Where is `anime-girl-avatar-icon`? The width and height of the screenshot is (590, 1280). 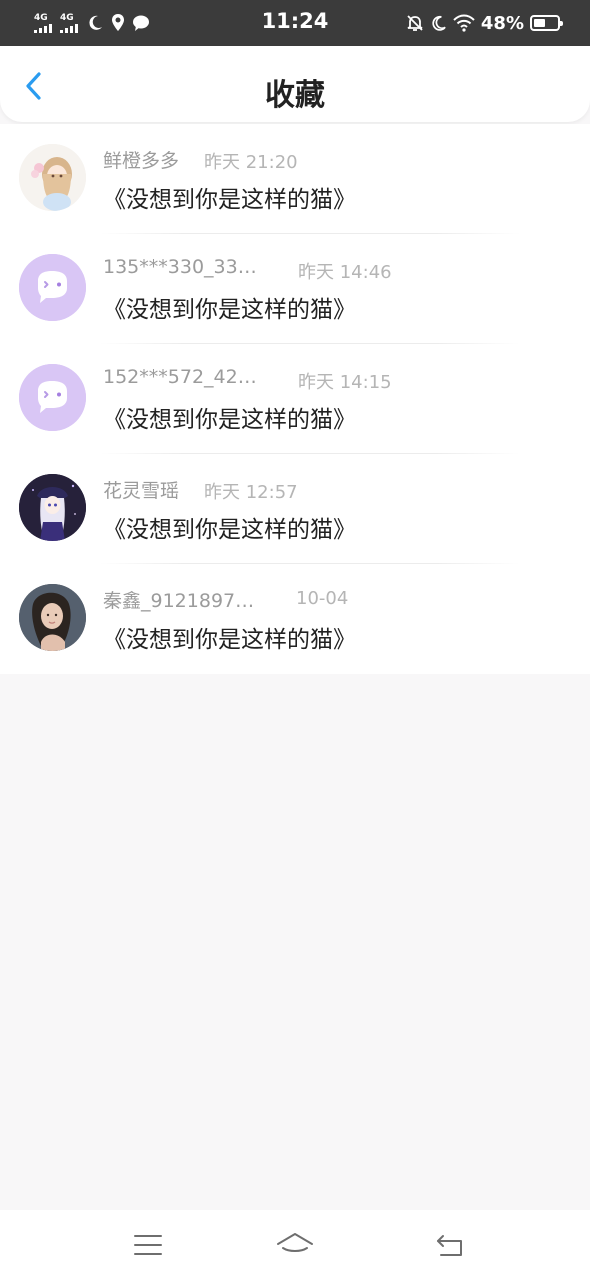
anime-girl-avatar-icon is located at coordinates (52, 177).